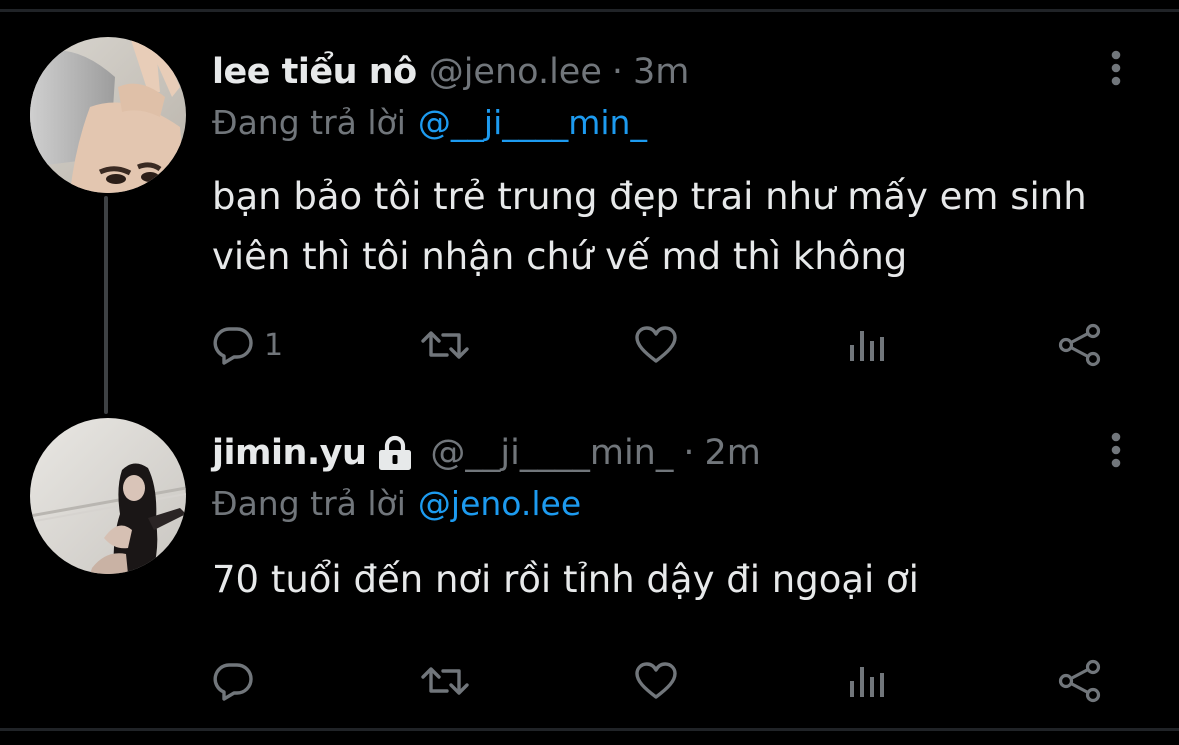  I want to click on tweet-text: 70 tuổi đến nơi rồi tỉnh dậy đi ngoại ơi, so click(565, 579).